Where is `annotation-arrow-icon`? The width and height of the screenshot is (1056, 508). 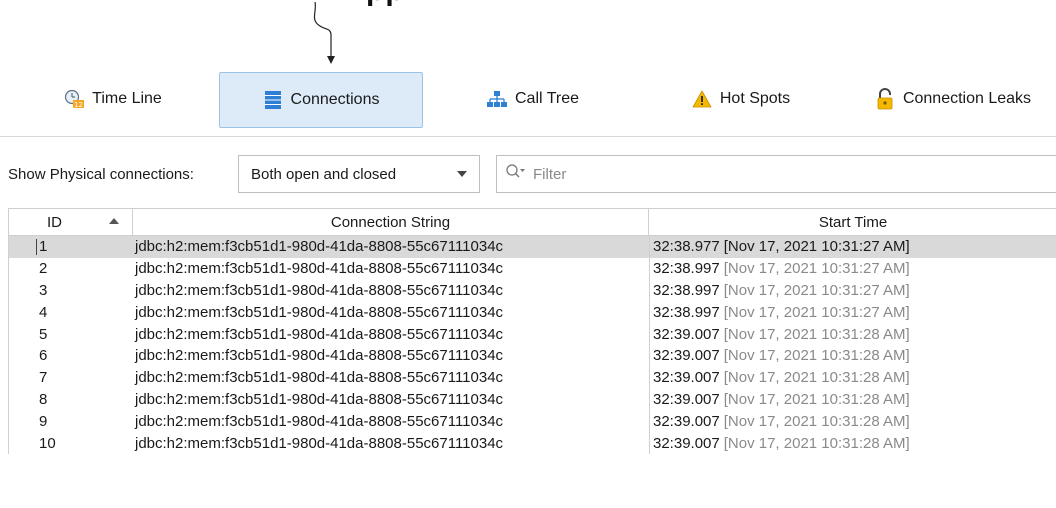
annotation-arrow-icon is located at coordinates (324, 32).